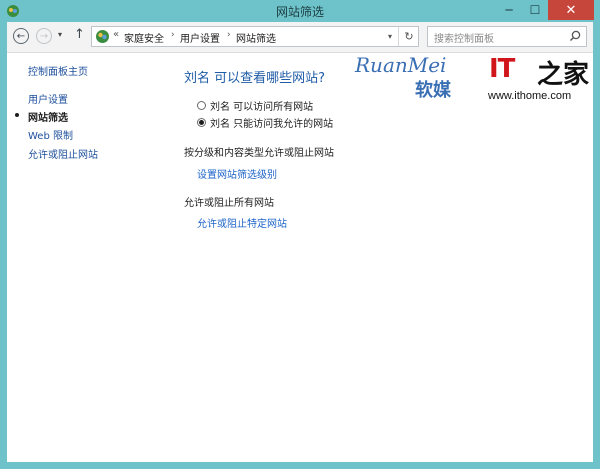 The image size is (600, 469). Describe the element at coordinates (201, 105) in the screenshot. I see `radio-allow-all` at that location.